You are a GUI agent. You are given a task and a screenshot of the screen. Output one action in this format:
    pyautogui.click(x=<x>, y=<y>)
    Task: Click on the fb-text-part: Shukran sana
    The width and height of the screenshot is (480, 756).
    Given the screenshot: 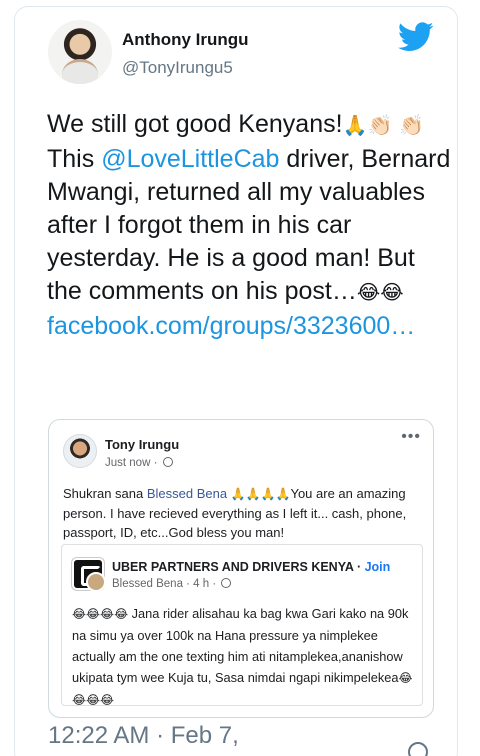 What is the action you would take?
    pyautogui.click(x=105, y=493)
    